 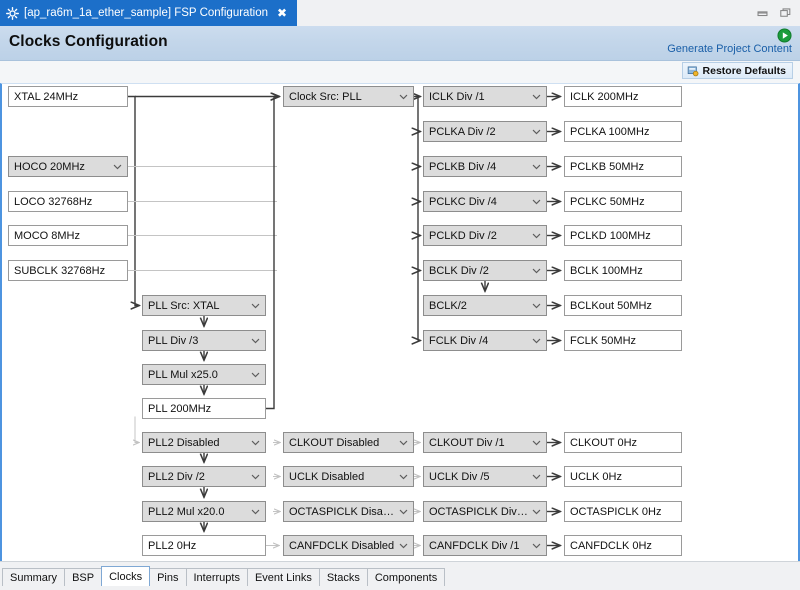 I want to click on minimize-icon, so click(x=762, y=13).